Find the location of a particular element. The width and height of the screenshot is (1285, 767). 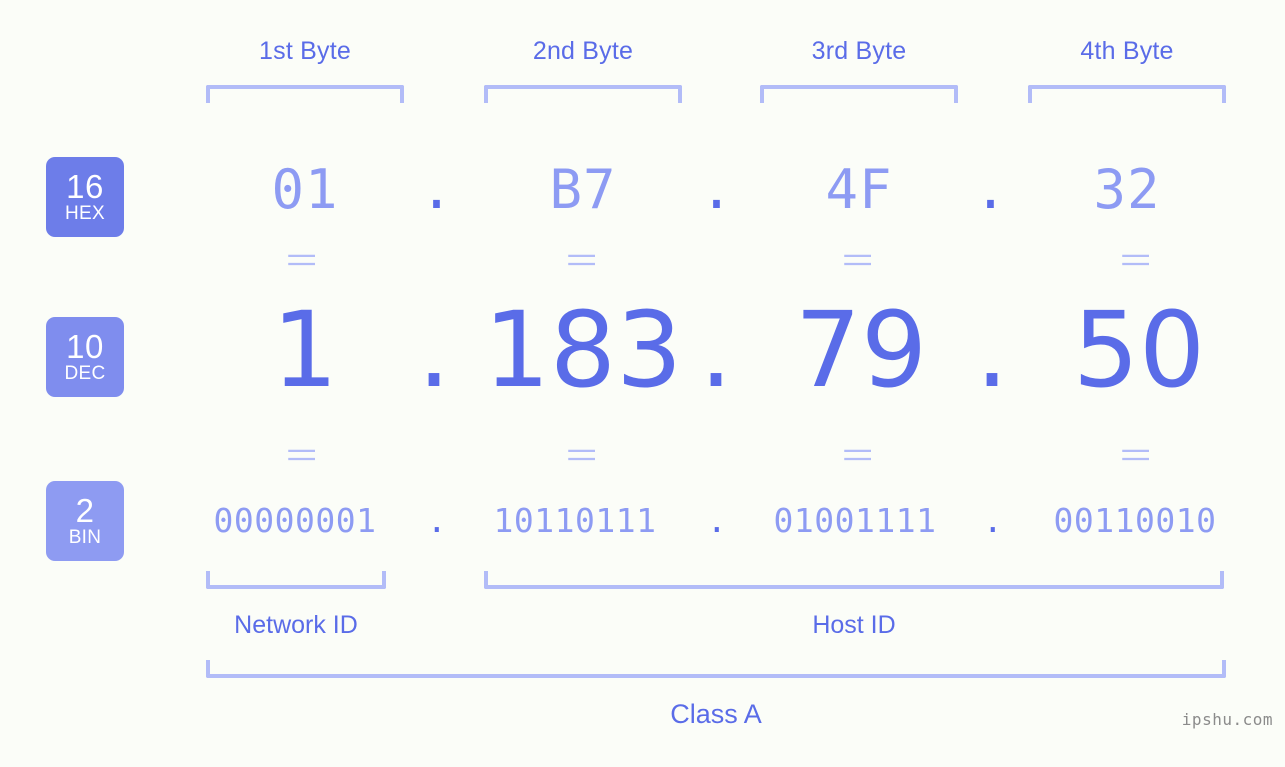

bin-octet-3: 01001111 is located at coordinates (855, 520).